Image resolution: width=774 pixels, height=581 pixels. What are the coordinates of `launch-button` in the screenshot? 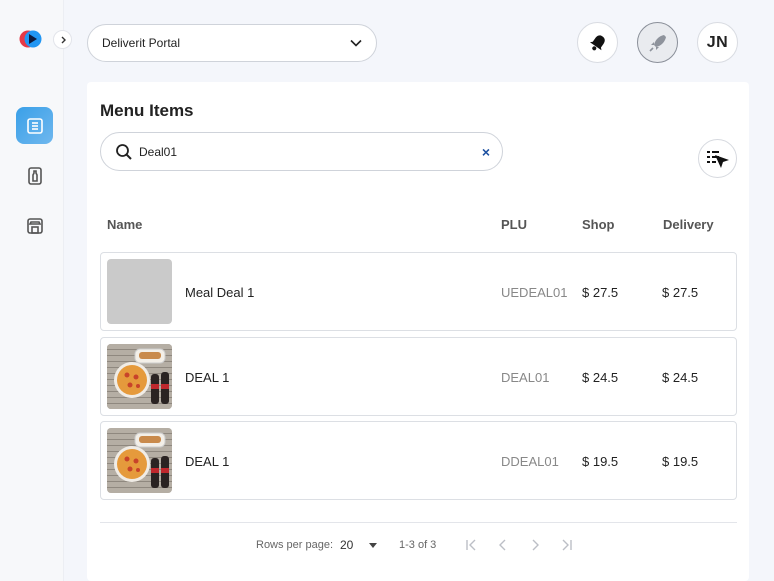 It's located at (657, 42).